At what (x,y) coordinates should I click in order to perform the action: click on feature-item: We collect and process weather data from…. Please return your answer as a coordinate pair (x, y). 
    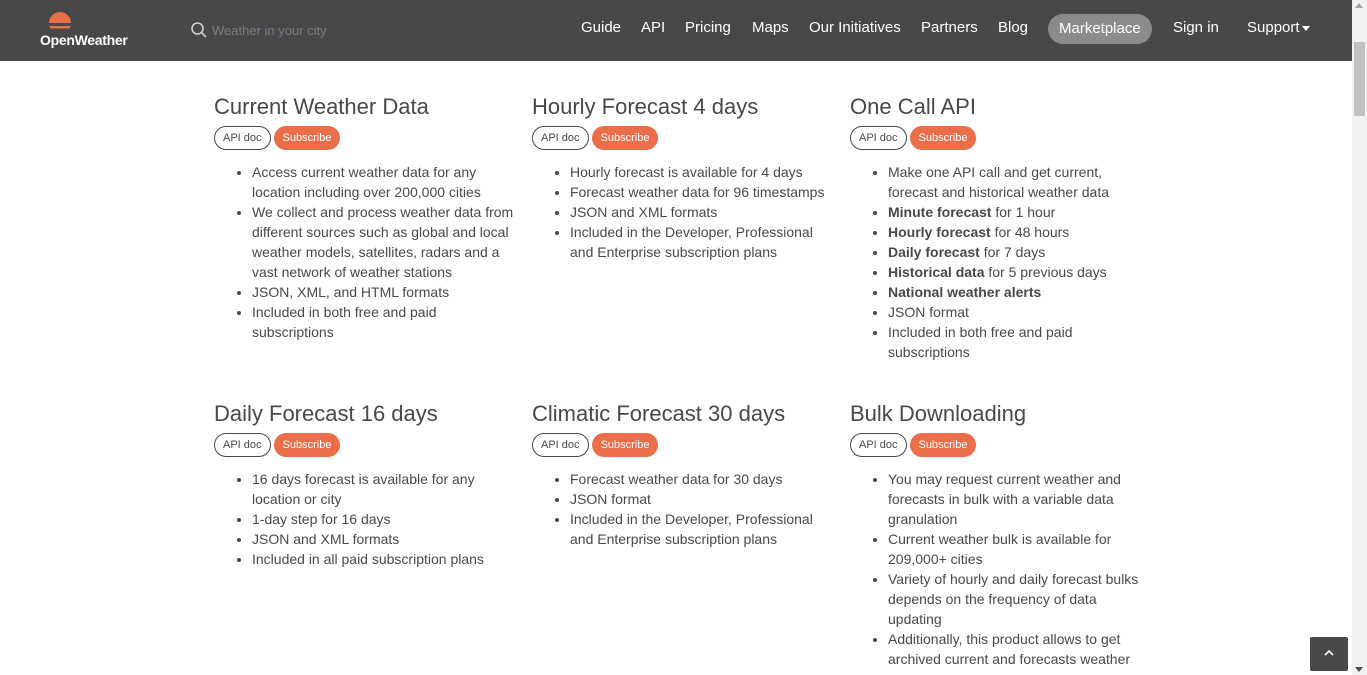
    Looking at the image, I should click on (383, 242).